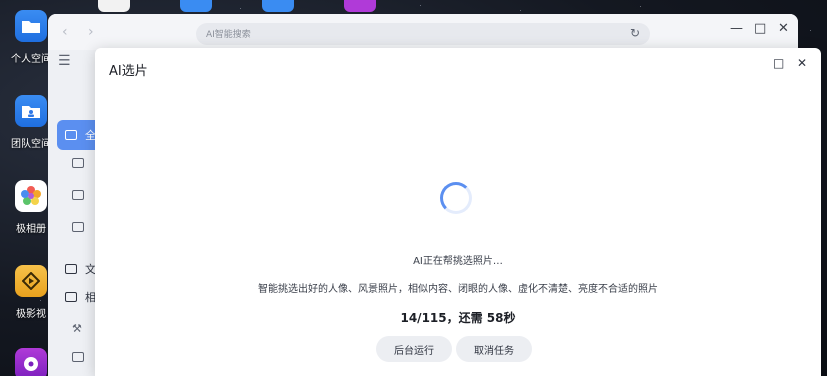  I want to click on video-folder-icon, so click(78, 357).